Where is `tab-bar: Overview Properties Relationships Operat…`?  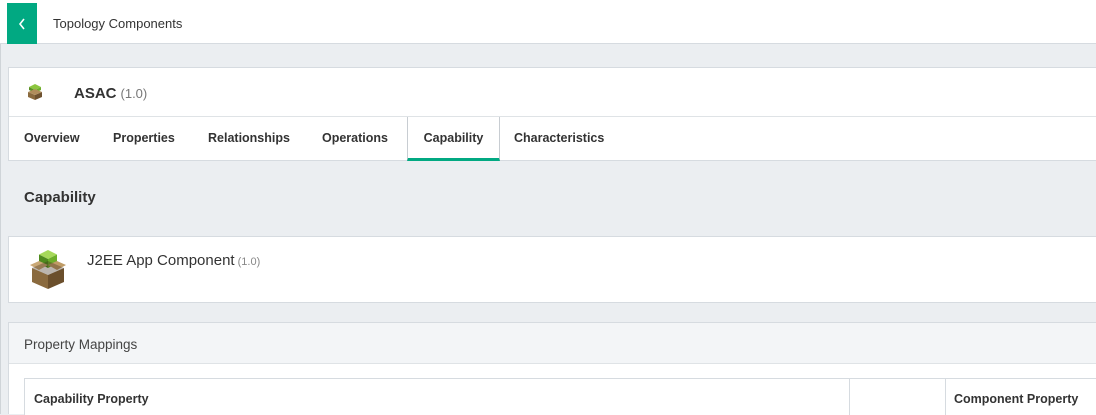
tab-bar: Overview Properties Relationships Operat… is located at coordinates (552, 139).